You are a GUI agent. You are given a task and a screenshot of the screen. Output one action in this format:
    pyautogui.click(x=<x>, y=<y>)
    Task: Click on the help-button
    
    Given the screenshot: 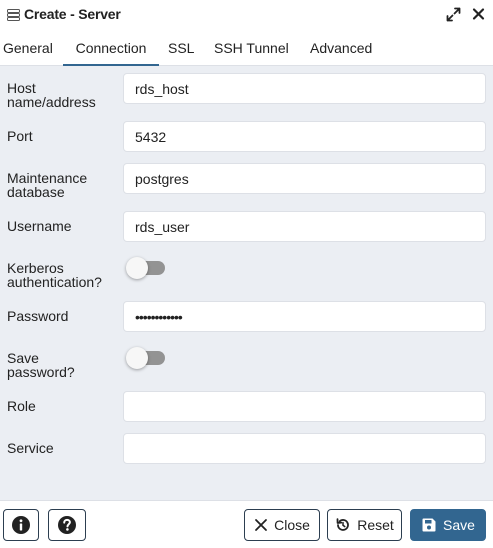 What is the action you would take?
    pyautogui.click(x=67, y=525)
    